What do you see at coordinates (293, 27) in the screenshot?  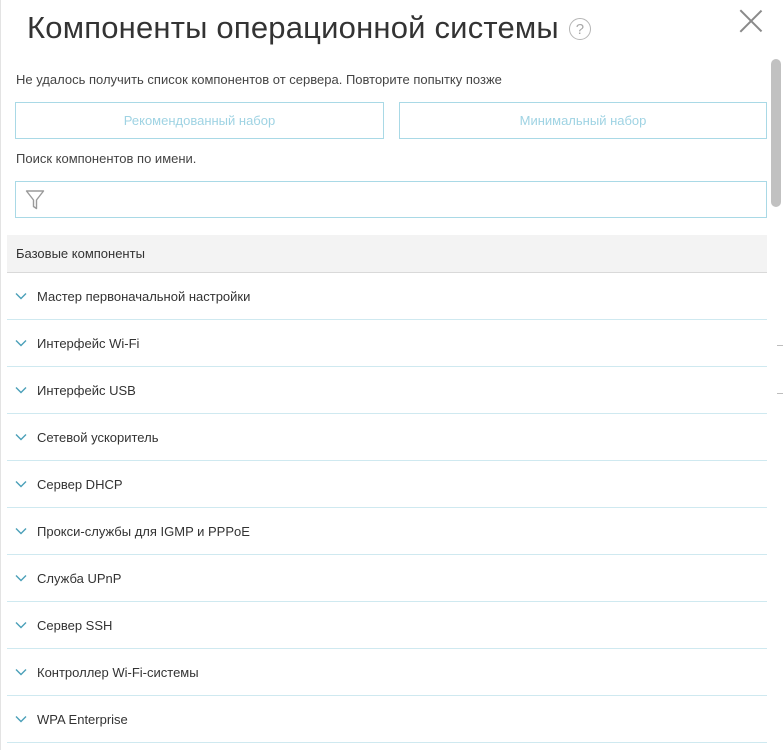 I see `dialog-title: Компоненты операционной системы` at bounding box center [293, 27].